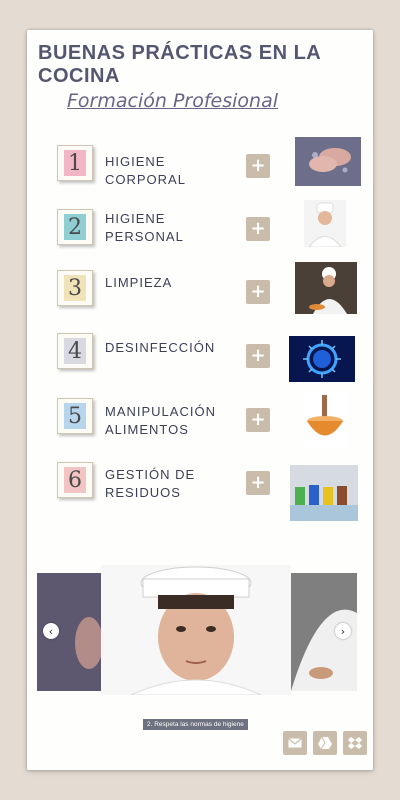 This screenshot has height=800, width=400. Describe the element at coordinates (144, 227) in the screenshot. I see `item-label-higiene-personal: HIGIENE PERSONAL` at that location.